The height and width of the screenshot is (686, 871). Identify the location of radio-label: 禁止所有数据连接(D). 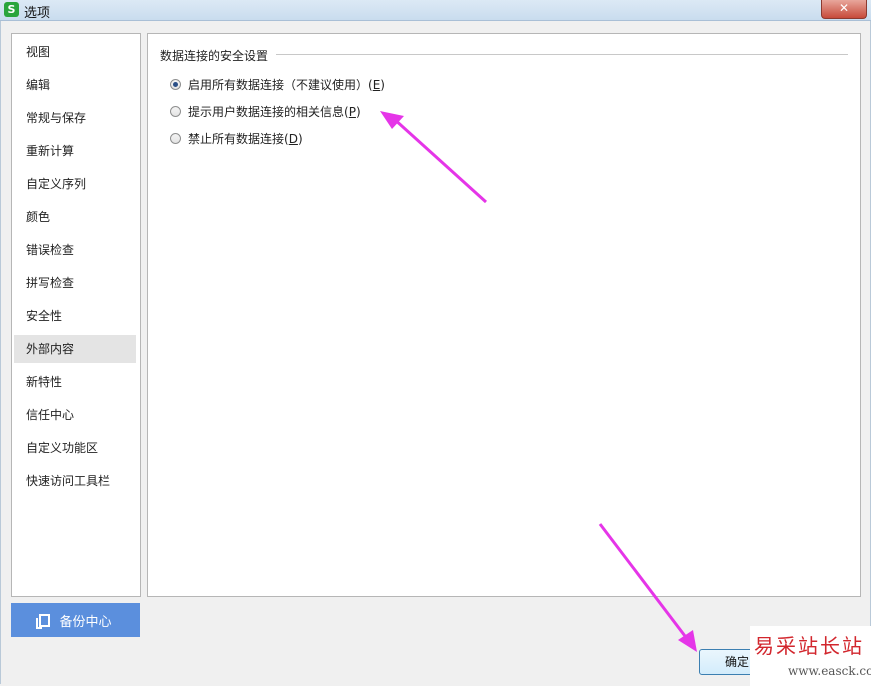
(245, 138).